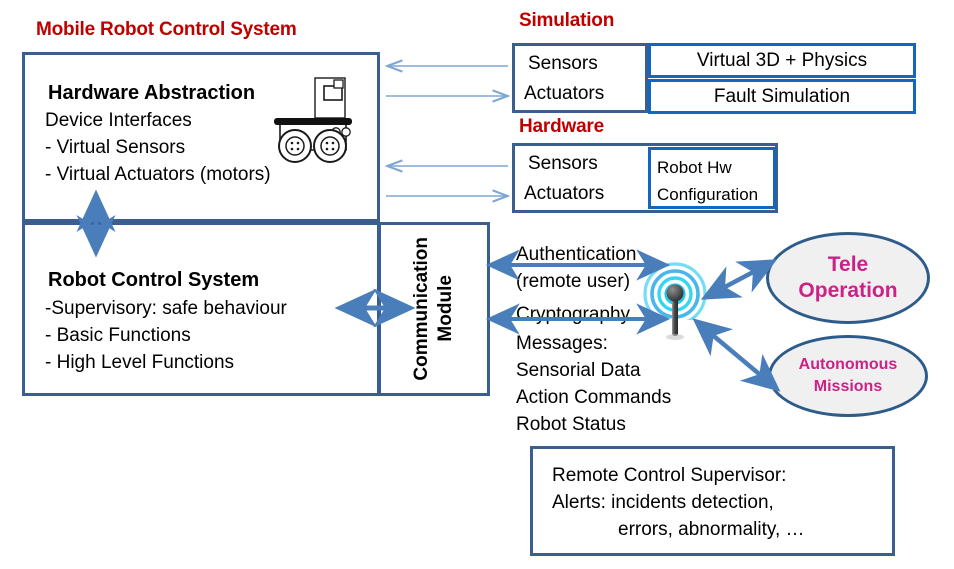  Describe the element at coordinates (154, 280) in the screenshot. I see `robot-control-system-title: Robot Control System` at that location.